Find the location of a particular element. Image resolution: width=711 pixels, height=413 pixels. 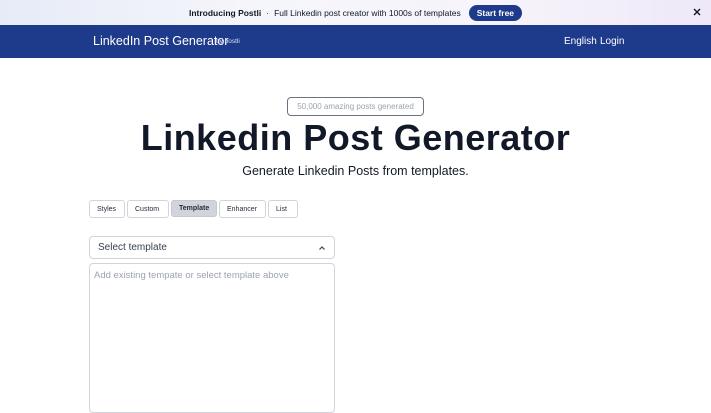

page-title: Linkedin Post Generator is located at coordinates (355, 137).